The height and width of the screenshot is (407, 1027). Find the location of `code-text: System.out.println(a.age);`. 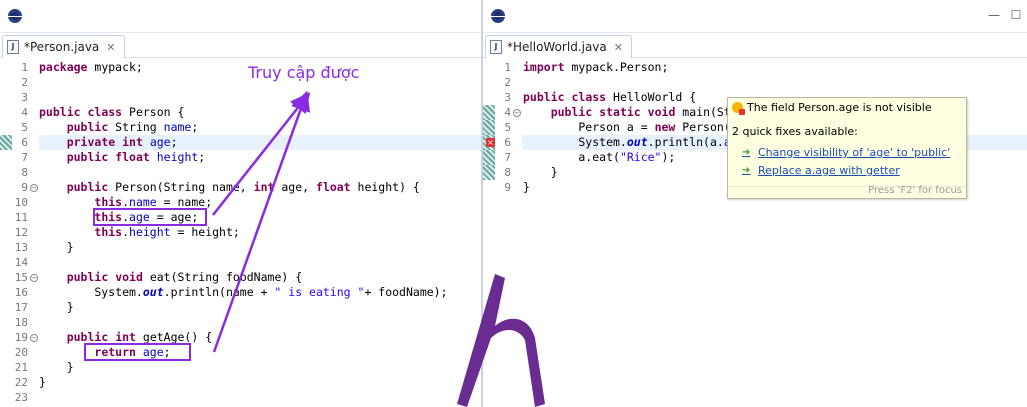

code-text: System.out.println(a.age); is located at coordinates (640, 142).